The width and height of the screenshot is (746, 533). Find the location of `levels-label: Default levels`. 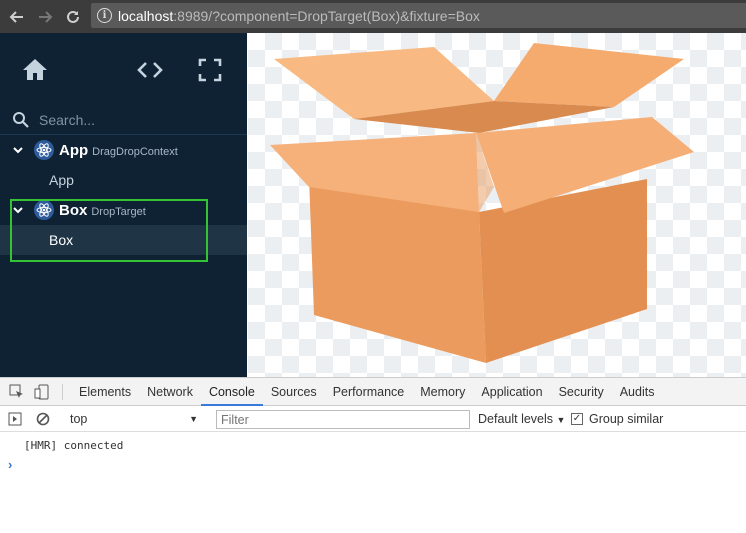

levels-label: Default levels is located at coordinates (516, 419).